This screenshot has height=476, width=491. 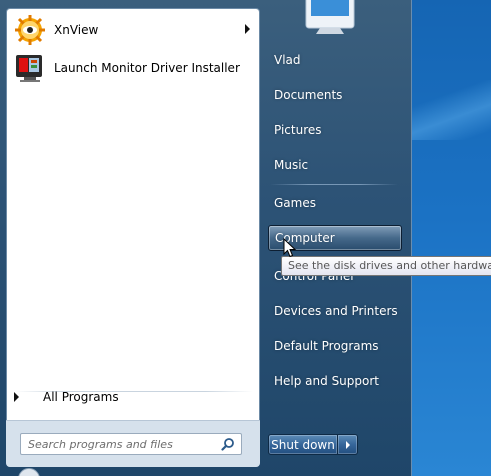 What do you see at coordinates (335, 203) in the screenshot?
I see `menu-item-games: Games` at bounding box center [335, 203].